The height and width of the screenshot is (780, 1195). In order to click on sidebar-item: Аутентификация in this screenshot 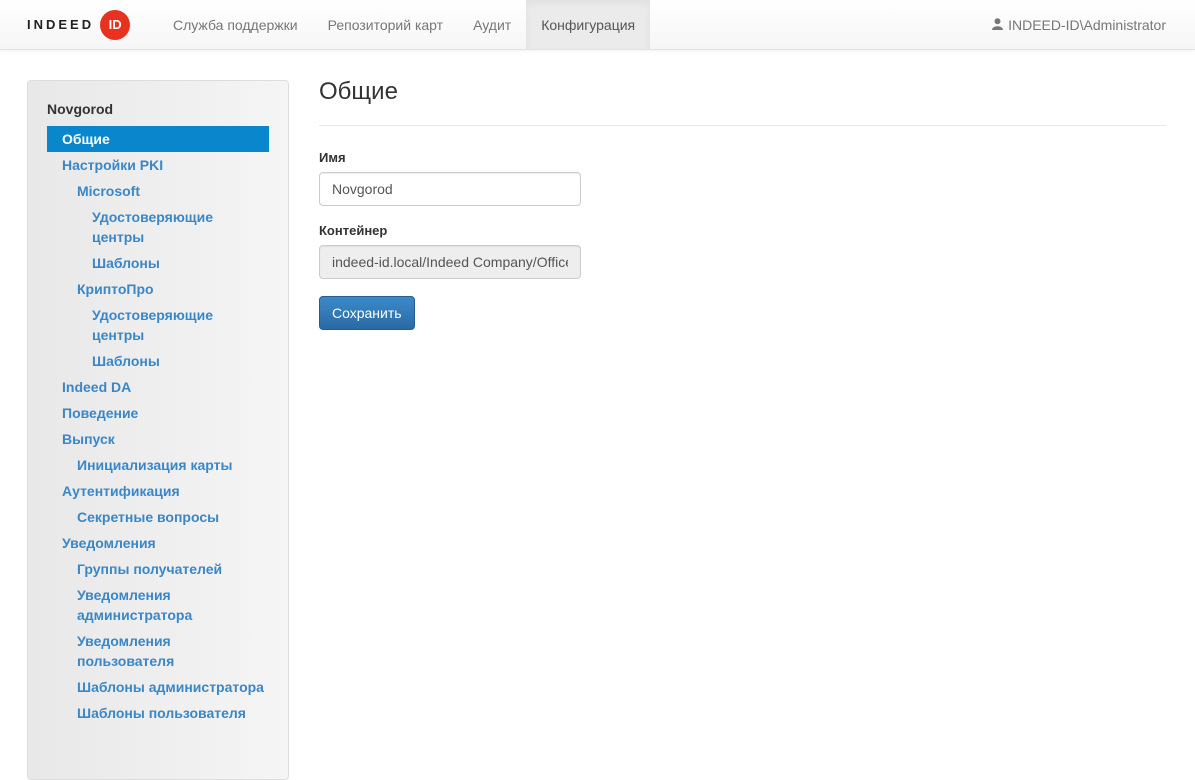, I will do `click(158, 491)`.